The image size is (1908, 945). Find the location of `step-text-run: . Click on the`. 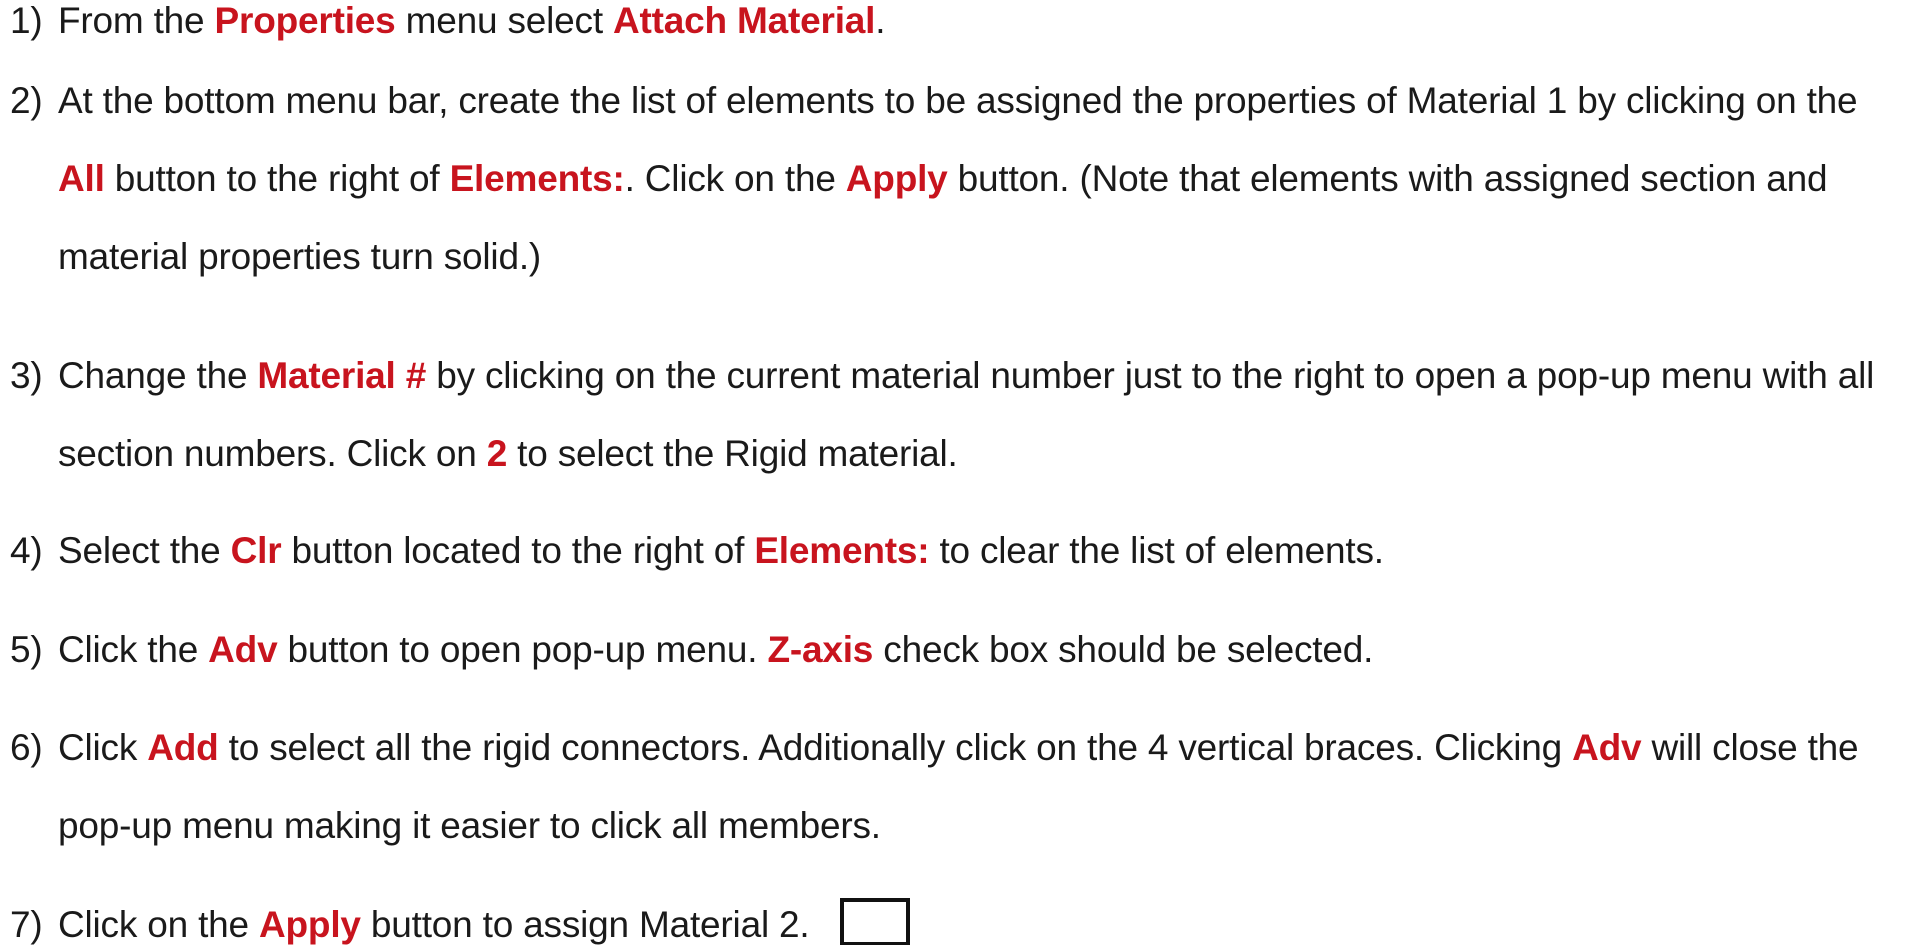

step-text-run: . Click on the is located at coordinates (735, 178).